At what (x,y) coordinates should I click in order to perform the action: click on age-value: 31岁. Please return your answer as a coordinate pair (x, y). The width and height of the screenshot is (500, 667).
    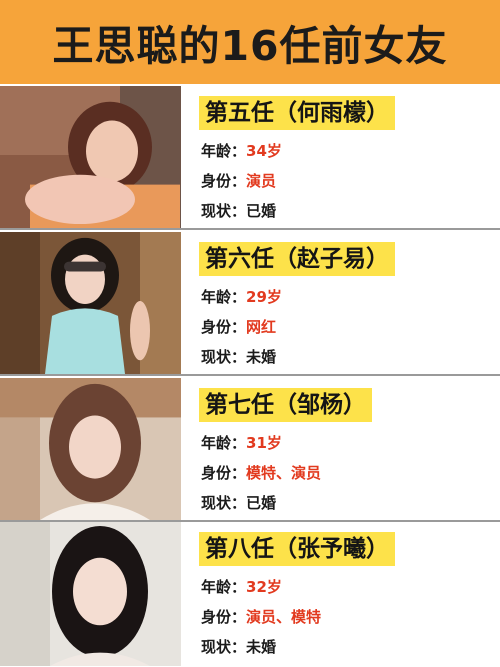
    Looking at the image, I should click on (264, 443).